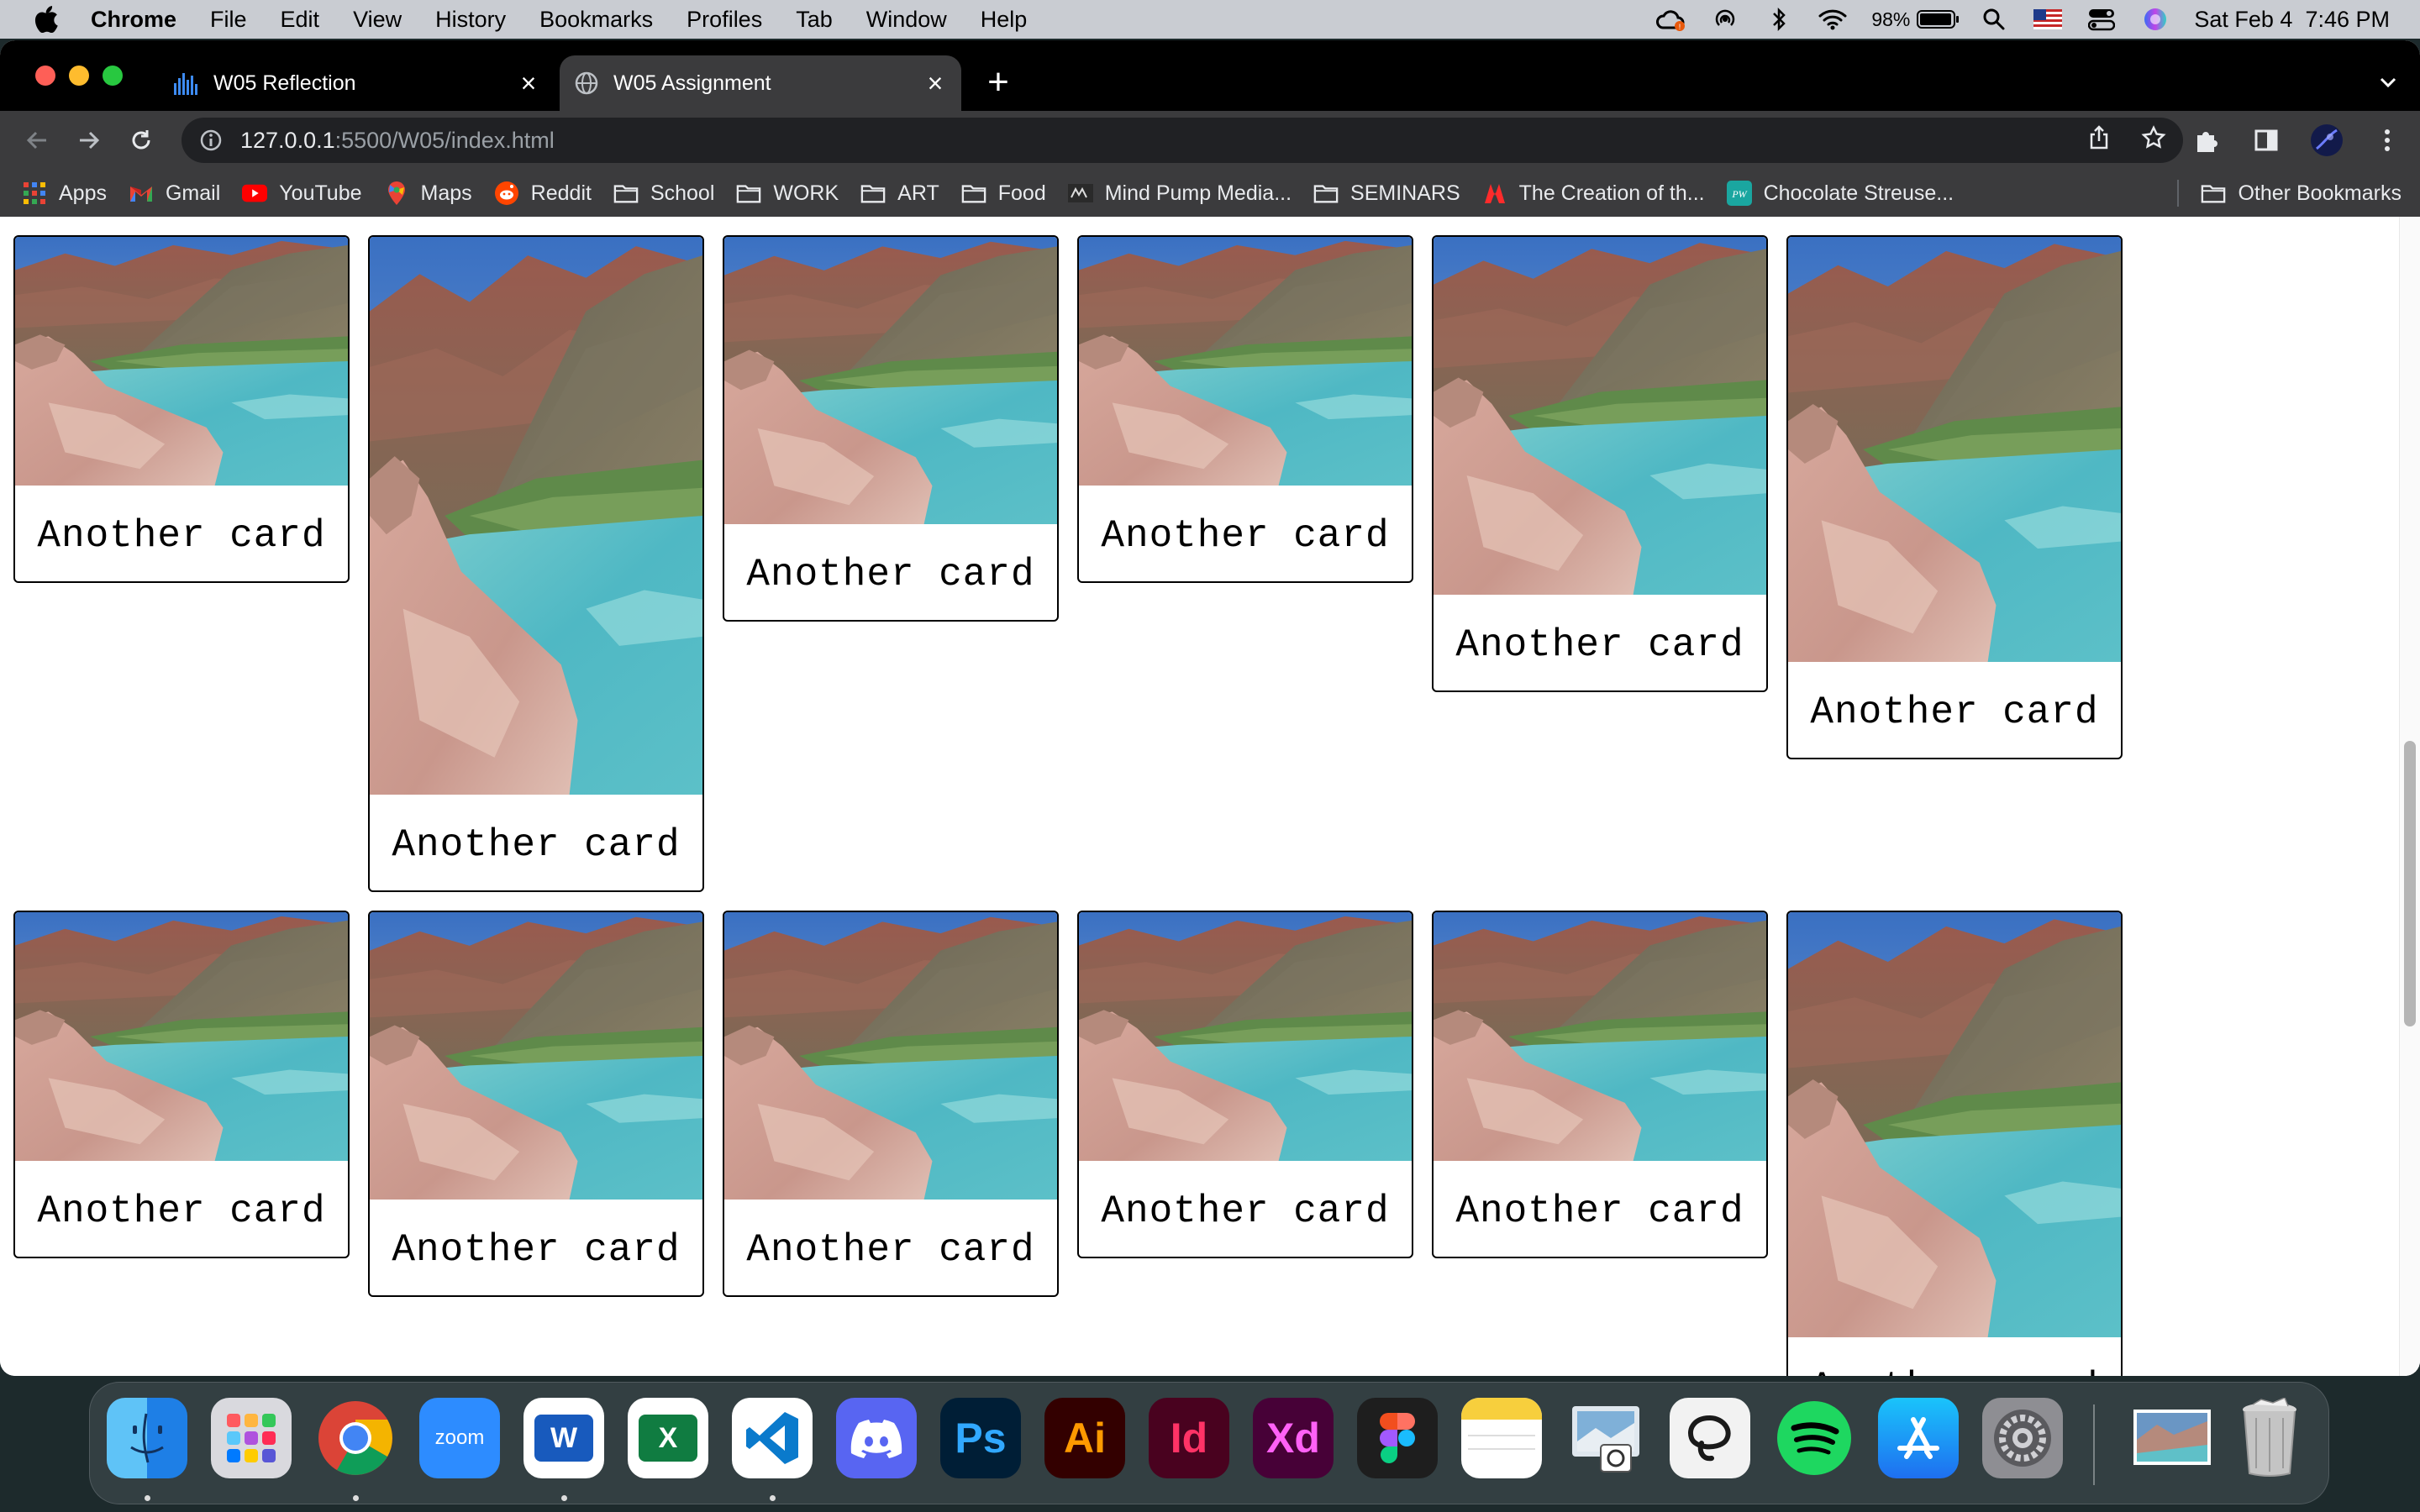  I want to click on bookmark-maps: Maps, so click(428, 193).